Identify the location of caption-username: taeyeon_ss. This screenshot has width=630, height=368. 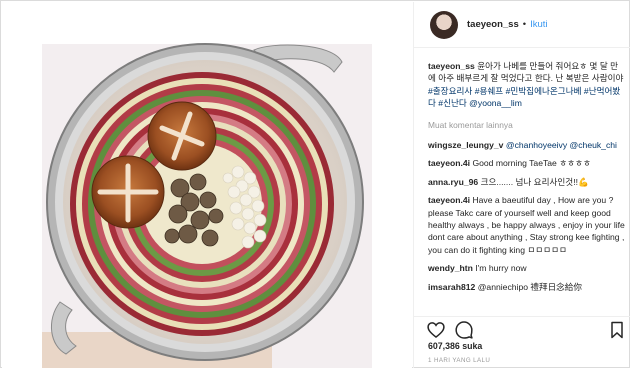
(451, 66).